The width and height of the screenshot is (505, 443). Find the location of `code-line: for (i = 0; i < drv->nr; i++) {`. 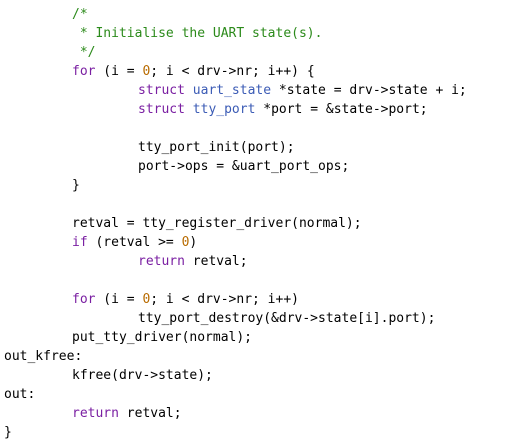

code-line: for (i = 0; i < drv->nr; i++) { is located at coordinates (193, 71).